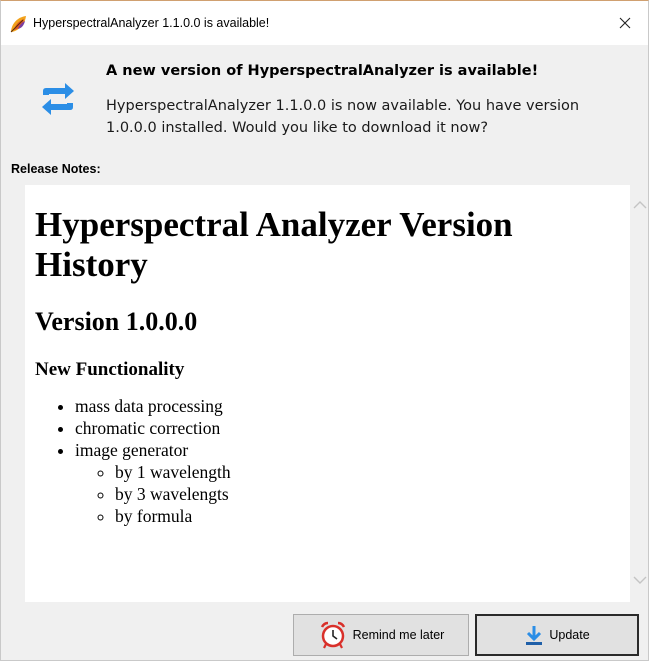  Describe the element at coordinates (274, 244) in the screenshot. I see `release-notes-title: Hyperspectral Analyzer Version History` at that location.